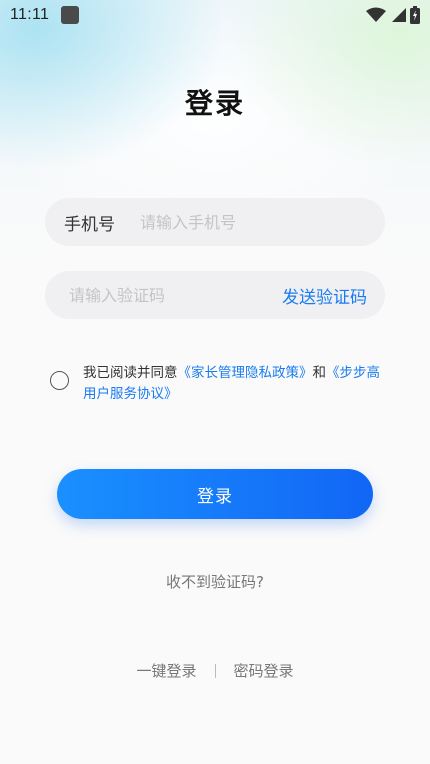  Describe the element at coordinates (59, 380) in the screenshot. I see `agreement-checkbox` at that location.